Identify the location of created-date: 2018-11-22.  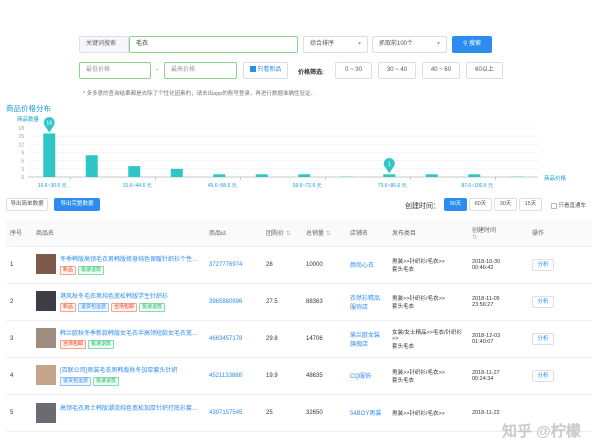
(486, 412).